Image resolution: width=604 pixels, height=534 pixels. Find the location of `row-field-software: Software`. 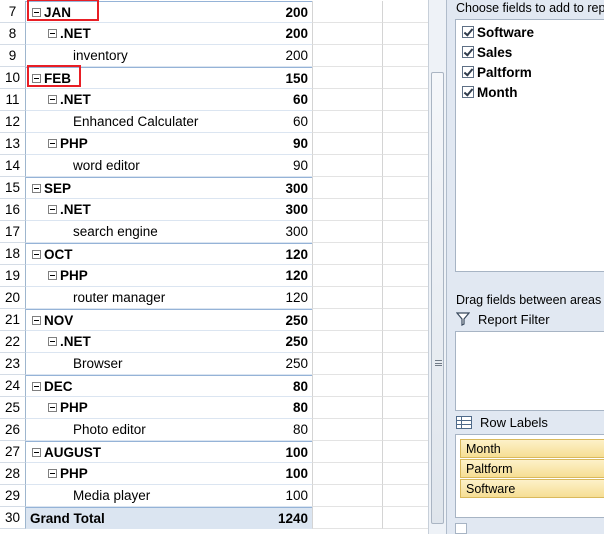

row-field-software: Software is located at coordinates (532, 488).